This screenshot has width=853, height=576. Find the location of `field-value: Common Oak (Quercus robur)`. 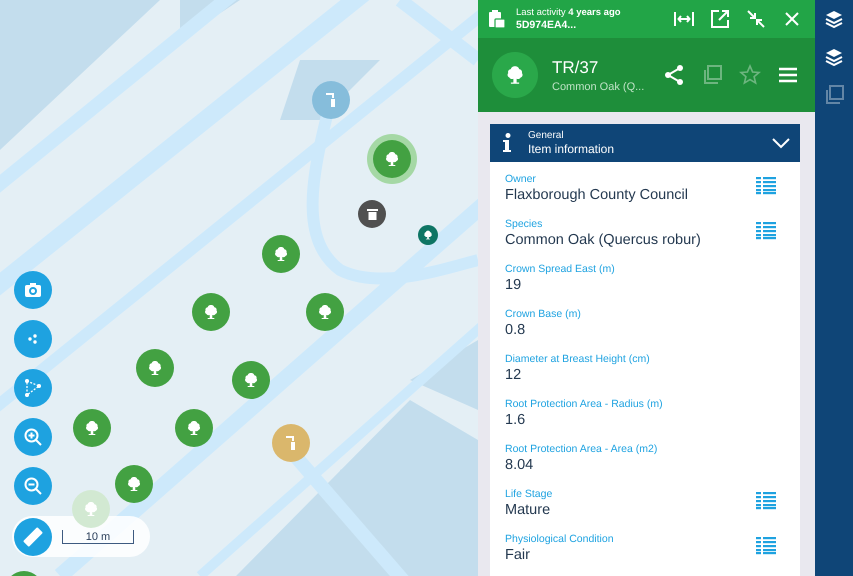

field-value: Common Oak (Quercus robur) is located at coordinates (603, 240).